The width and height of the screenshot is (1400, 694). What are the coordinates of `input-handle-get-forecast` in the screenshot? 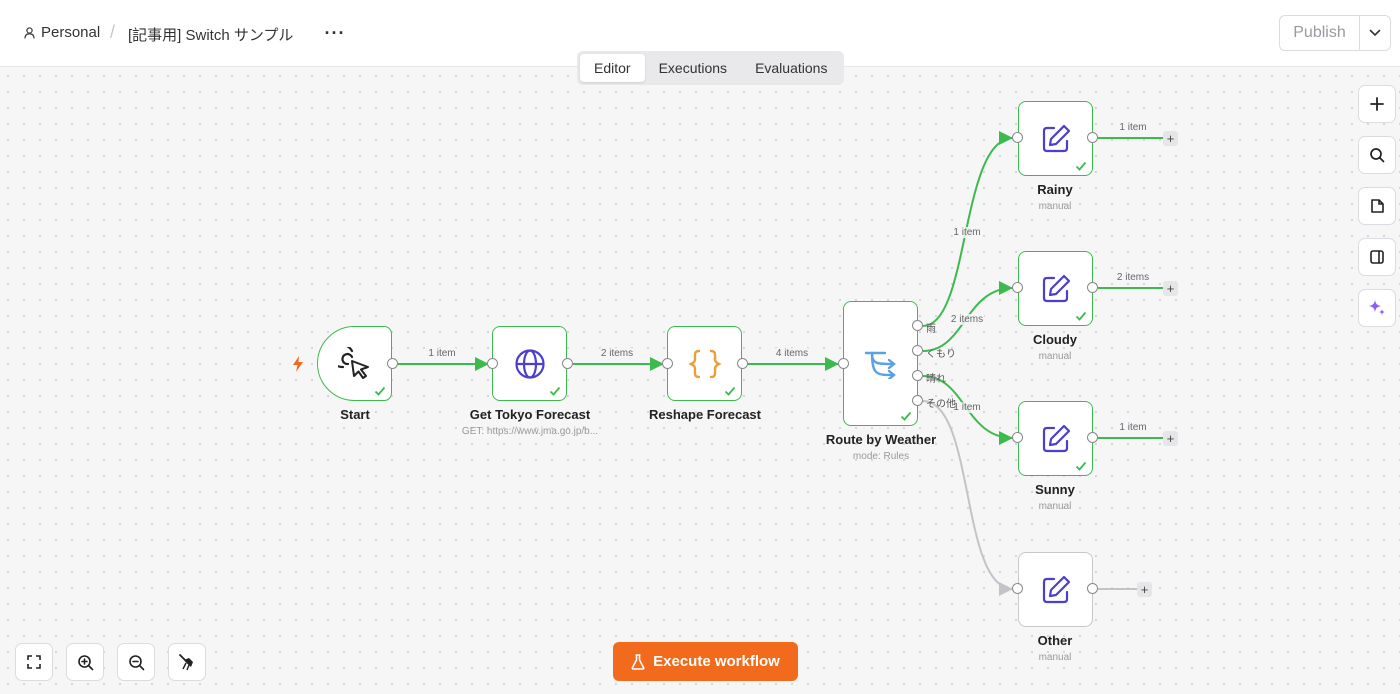 It's located at (492, 363).